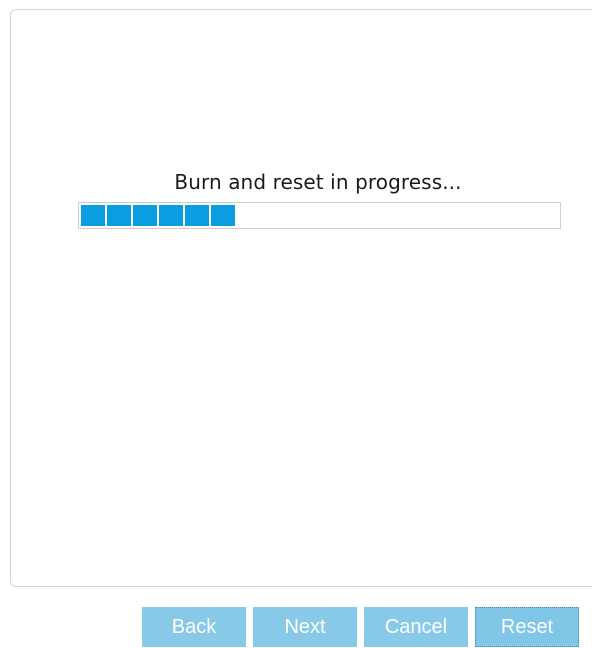 This screenshot has width=592, height=648. What do you see at coordinates (527, 627) in the screenshot?
I see `reset-button: Reset` at bounding box center [527, 627].